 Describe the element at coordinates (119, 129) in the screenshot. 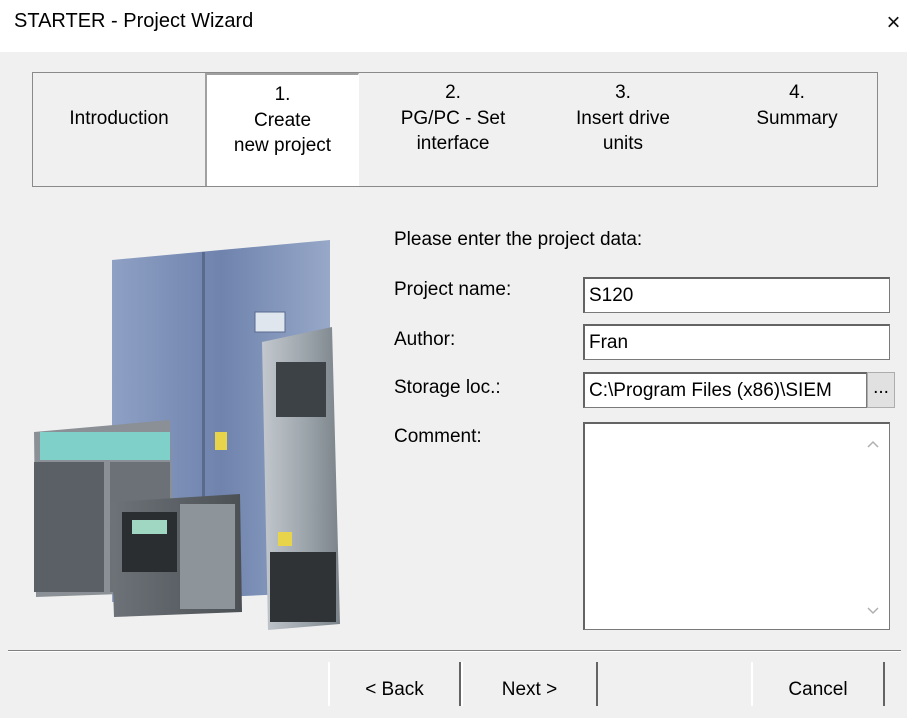

I see `step-introduction: Introduction` at that location.